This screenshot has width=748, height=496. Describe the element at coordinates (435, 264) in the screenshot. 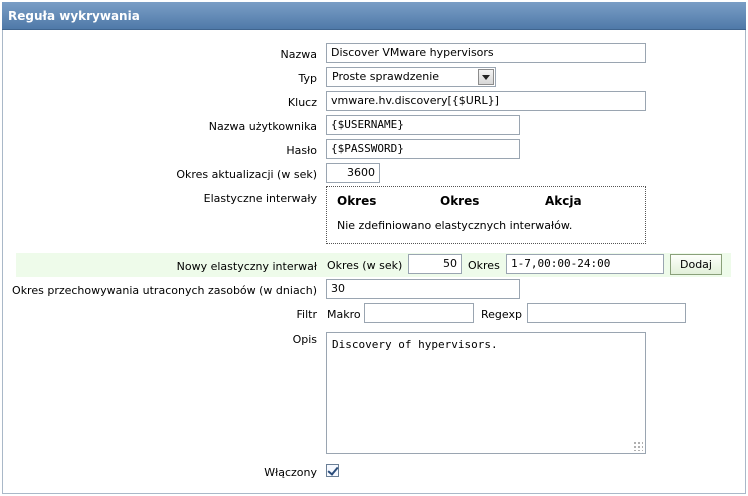

I see `new-interval-seconds-input: 50` at that location.